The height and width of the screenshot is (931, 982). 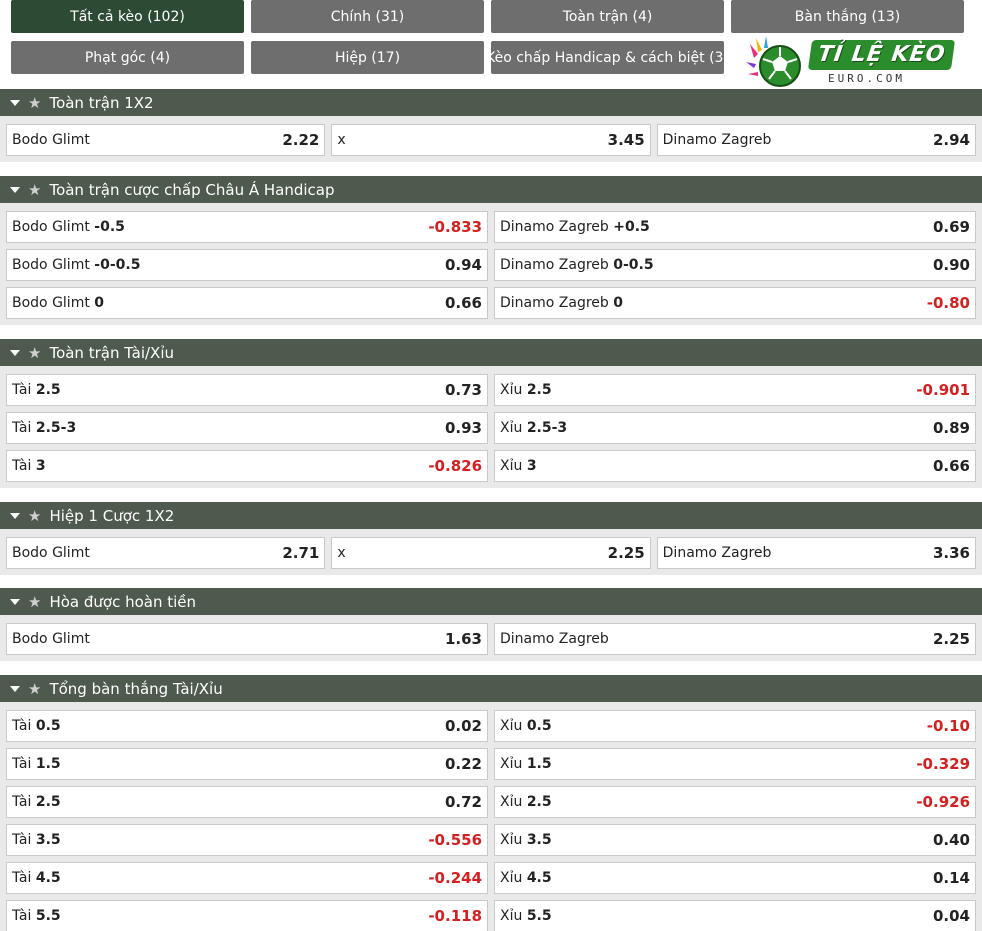 I want to click on odds-cell: Xỉu 2.5-3 0.89, so click(x=735, y=428).